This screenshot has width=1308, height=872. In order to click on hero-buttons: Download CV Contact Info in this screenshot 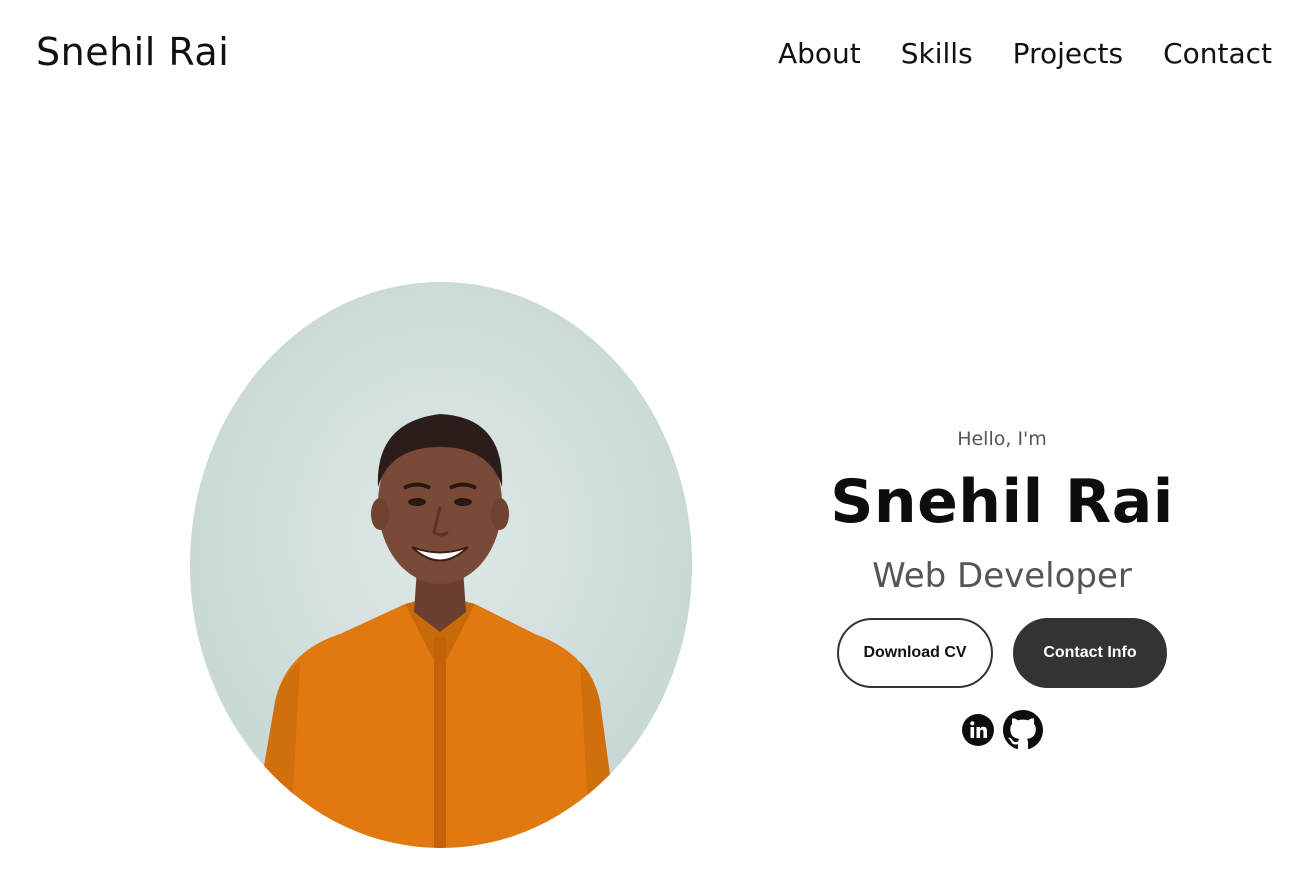, I will do `click(1002, 653)`.